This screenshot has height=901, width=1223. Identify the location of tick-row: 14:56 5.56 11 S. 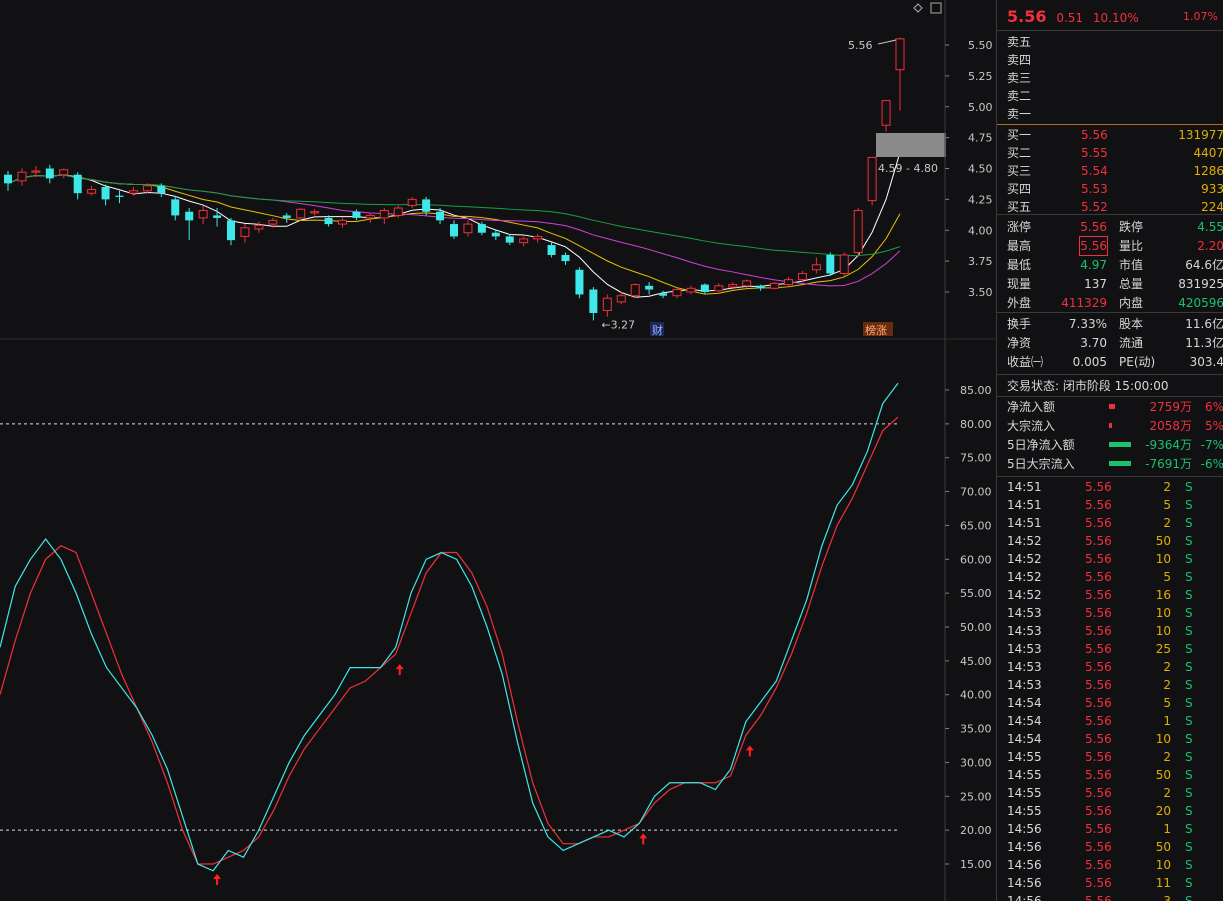
(1115, 883).